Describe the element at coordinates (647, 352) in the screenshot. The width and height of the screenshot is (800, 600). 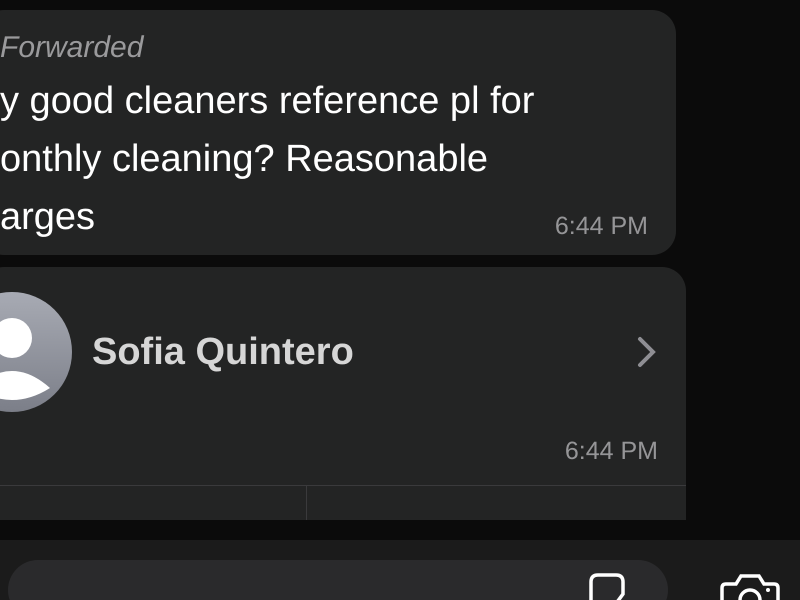
I see `chevron-icon` at that location.